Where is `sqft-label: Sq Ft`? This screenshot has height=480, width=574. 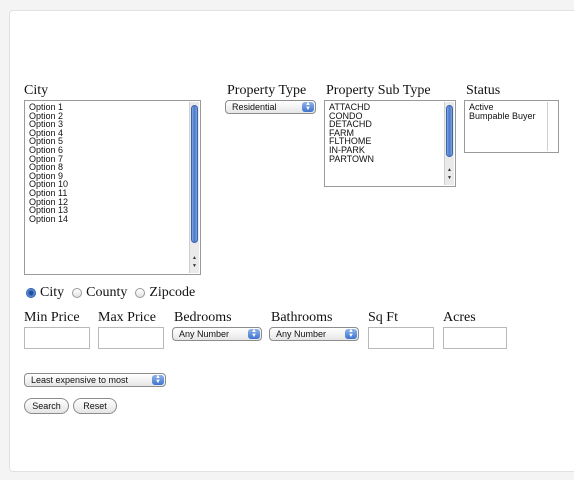
sqft-label: Sq Ft is located at coordinates (383, 317).